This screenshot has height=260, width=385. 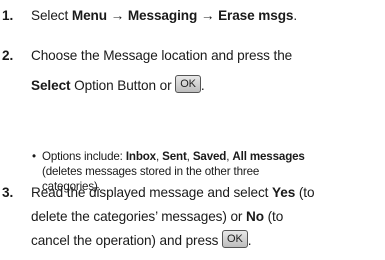 I want to click on menu-label: Menu, so click(x=89, y=15).